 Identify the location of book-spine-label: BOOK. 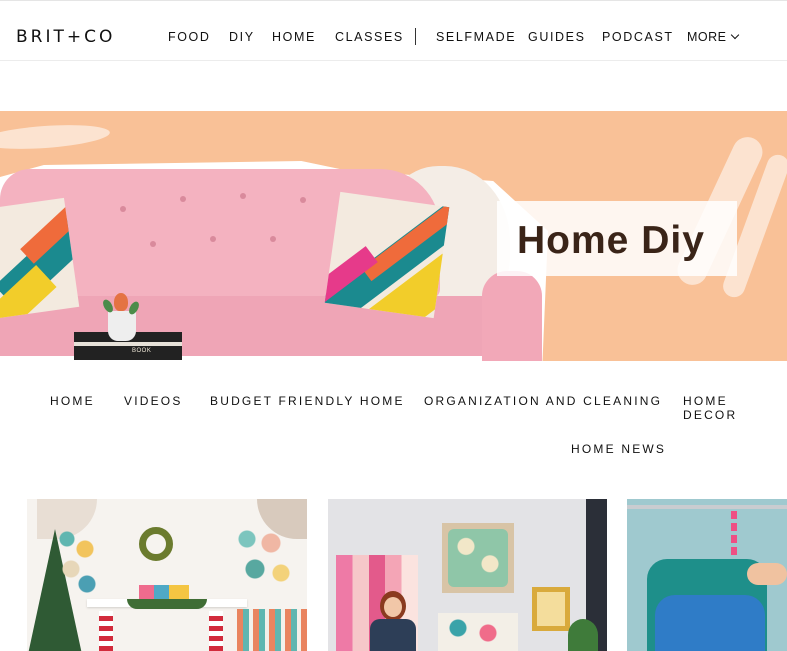
(142, 351).